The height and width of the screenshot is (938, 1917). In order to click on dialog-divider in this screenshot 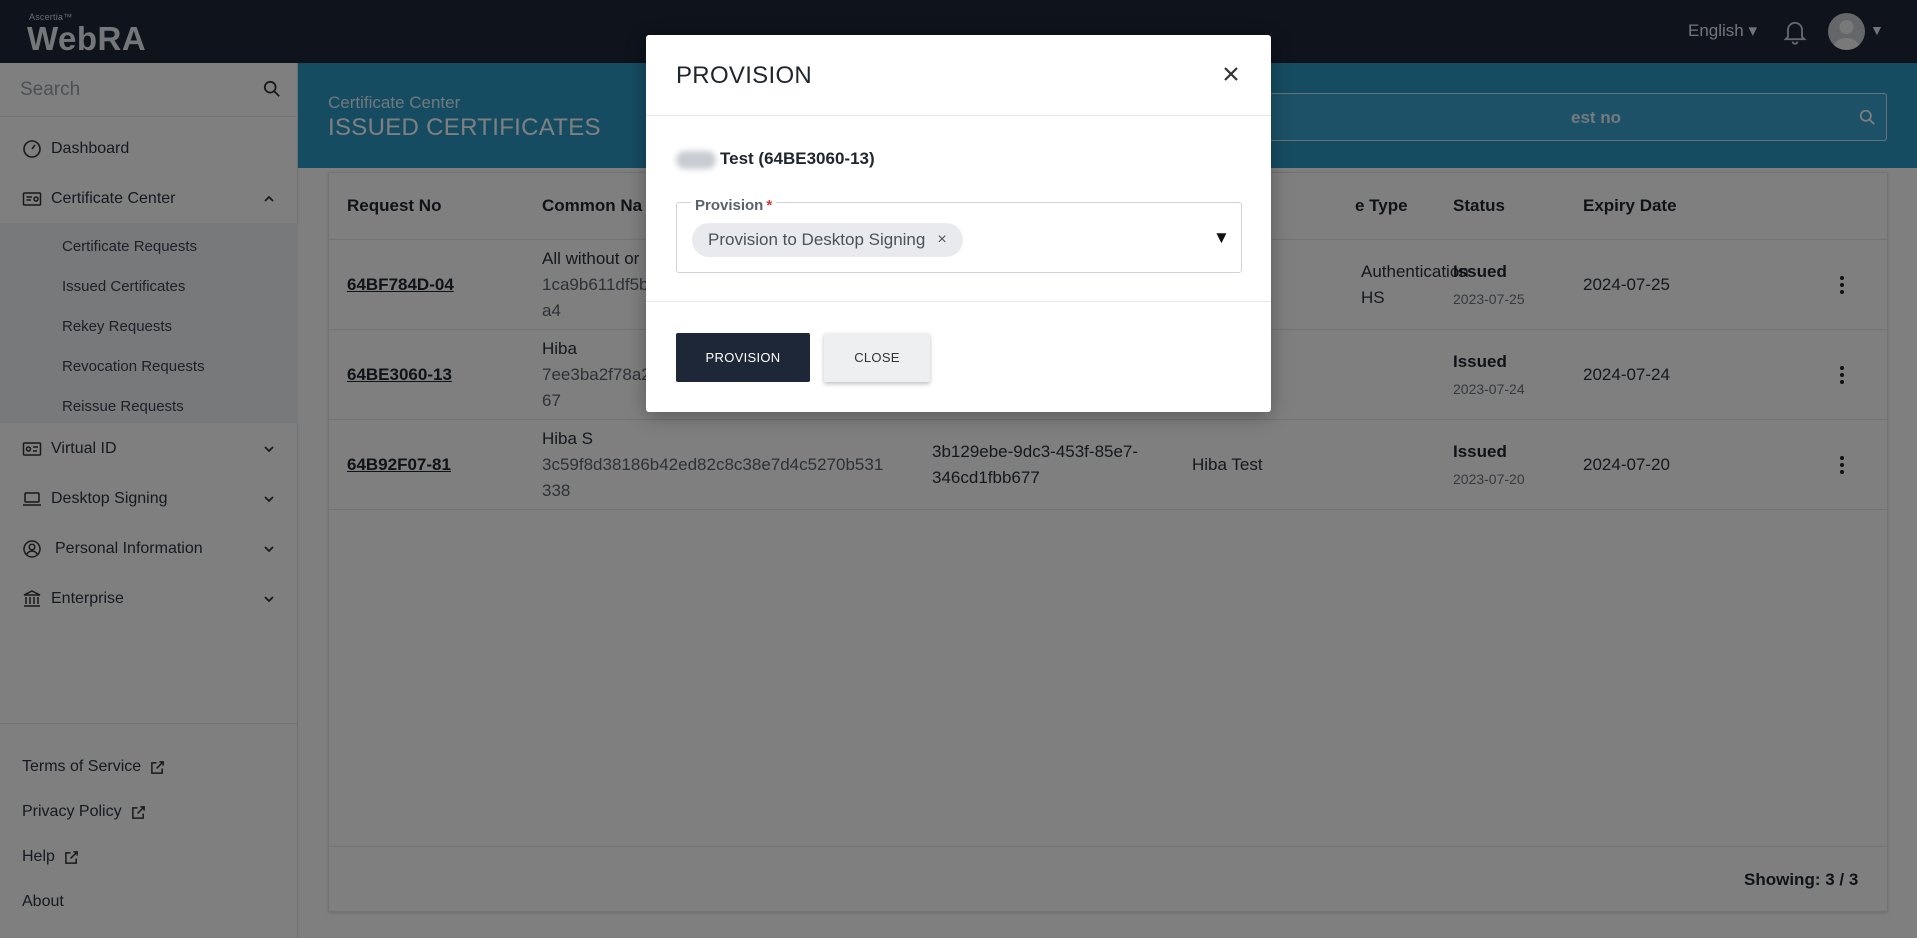, I will do `click(958, 301)`.